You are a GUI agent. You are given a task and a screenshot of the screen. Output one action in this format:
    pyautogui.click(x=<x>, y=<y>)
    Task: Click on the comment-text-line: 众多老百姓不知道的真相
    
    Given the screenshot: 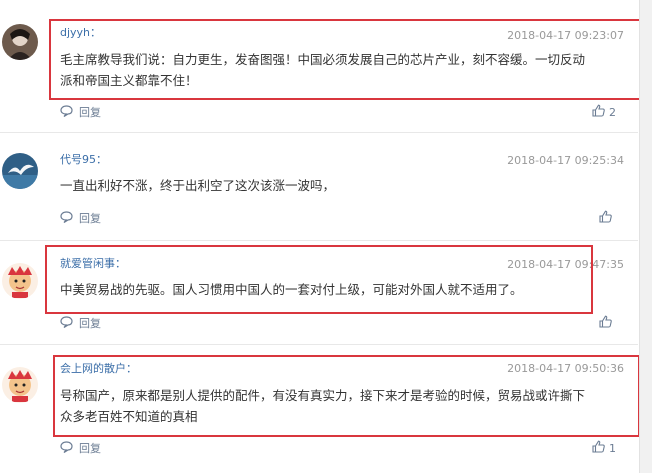 What is the action you would take?
    pyautogui.click(x=129, y=416)
    